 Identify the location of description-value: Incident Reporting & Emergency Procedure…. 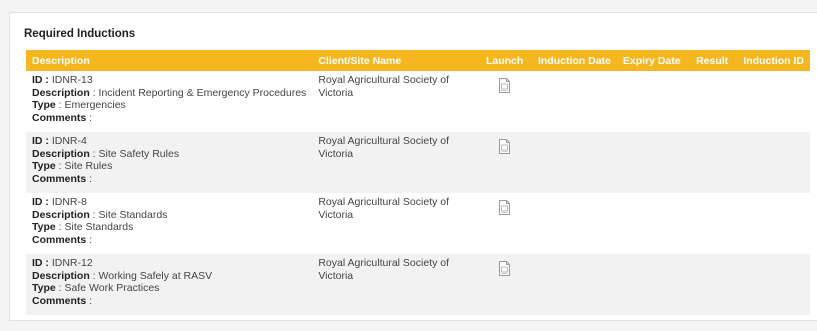
(202, 92).